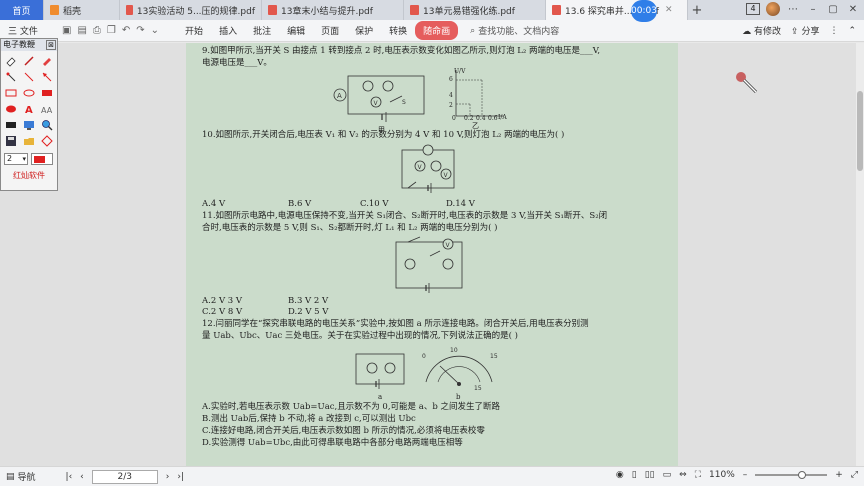 The width and height of the screenshot is (864, 486). What do you see at coordinates (650, 475) in the screenshot?
I see `two-page-icon: ▯▯` at bounding box center [650, 475].